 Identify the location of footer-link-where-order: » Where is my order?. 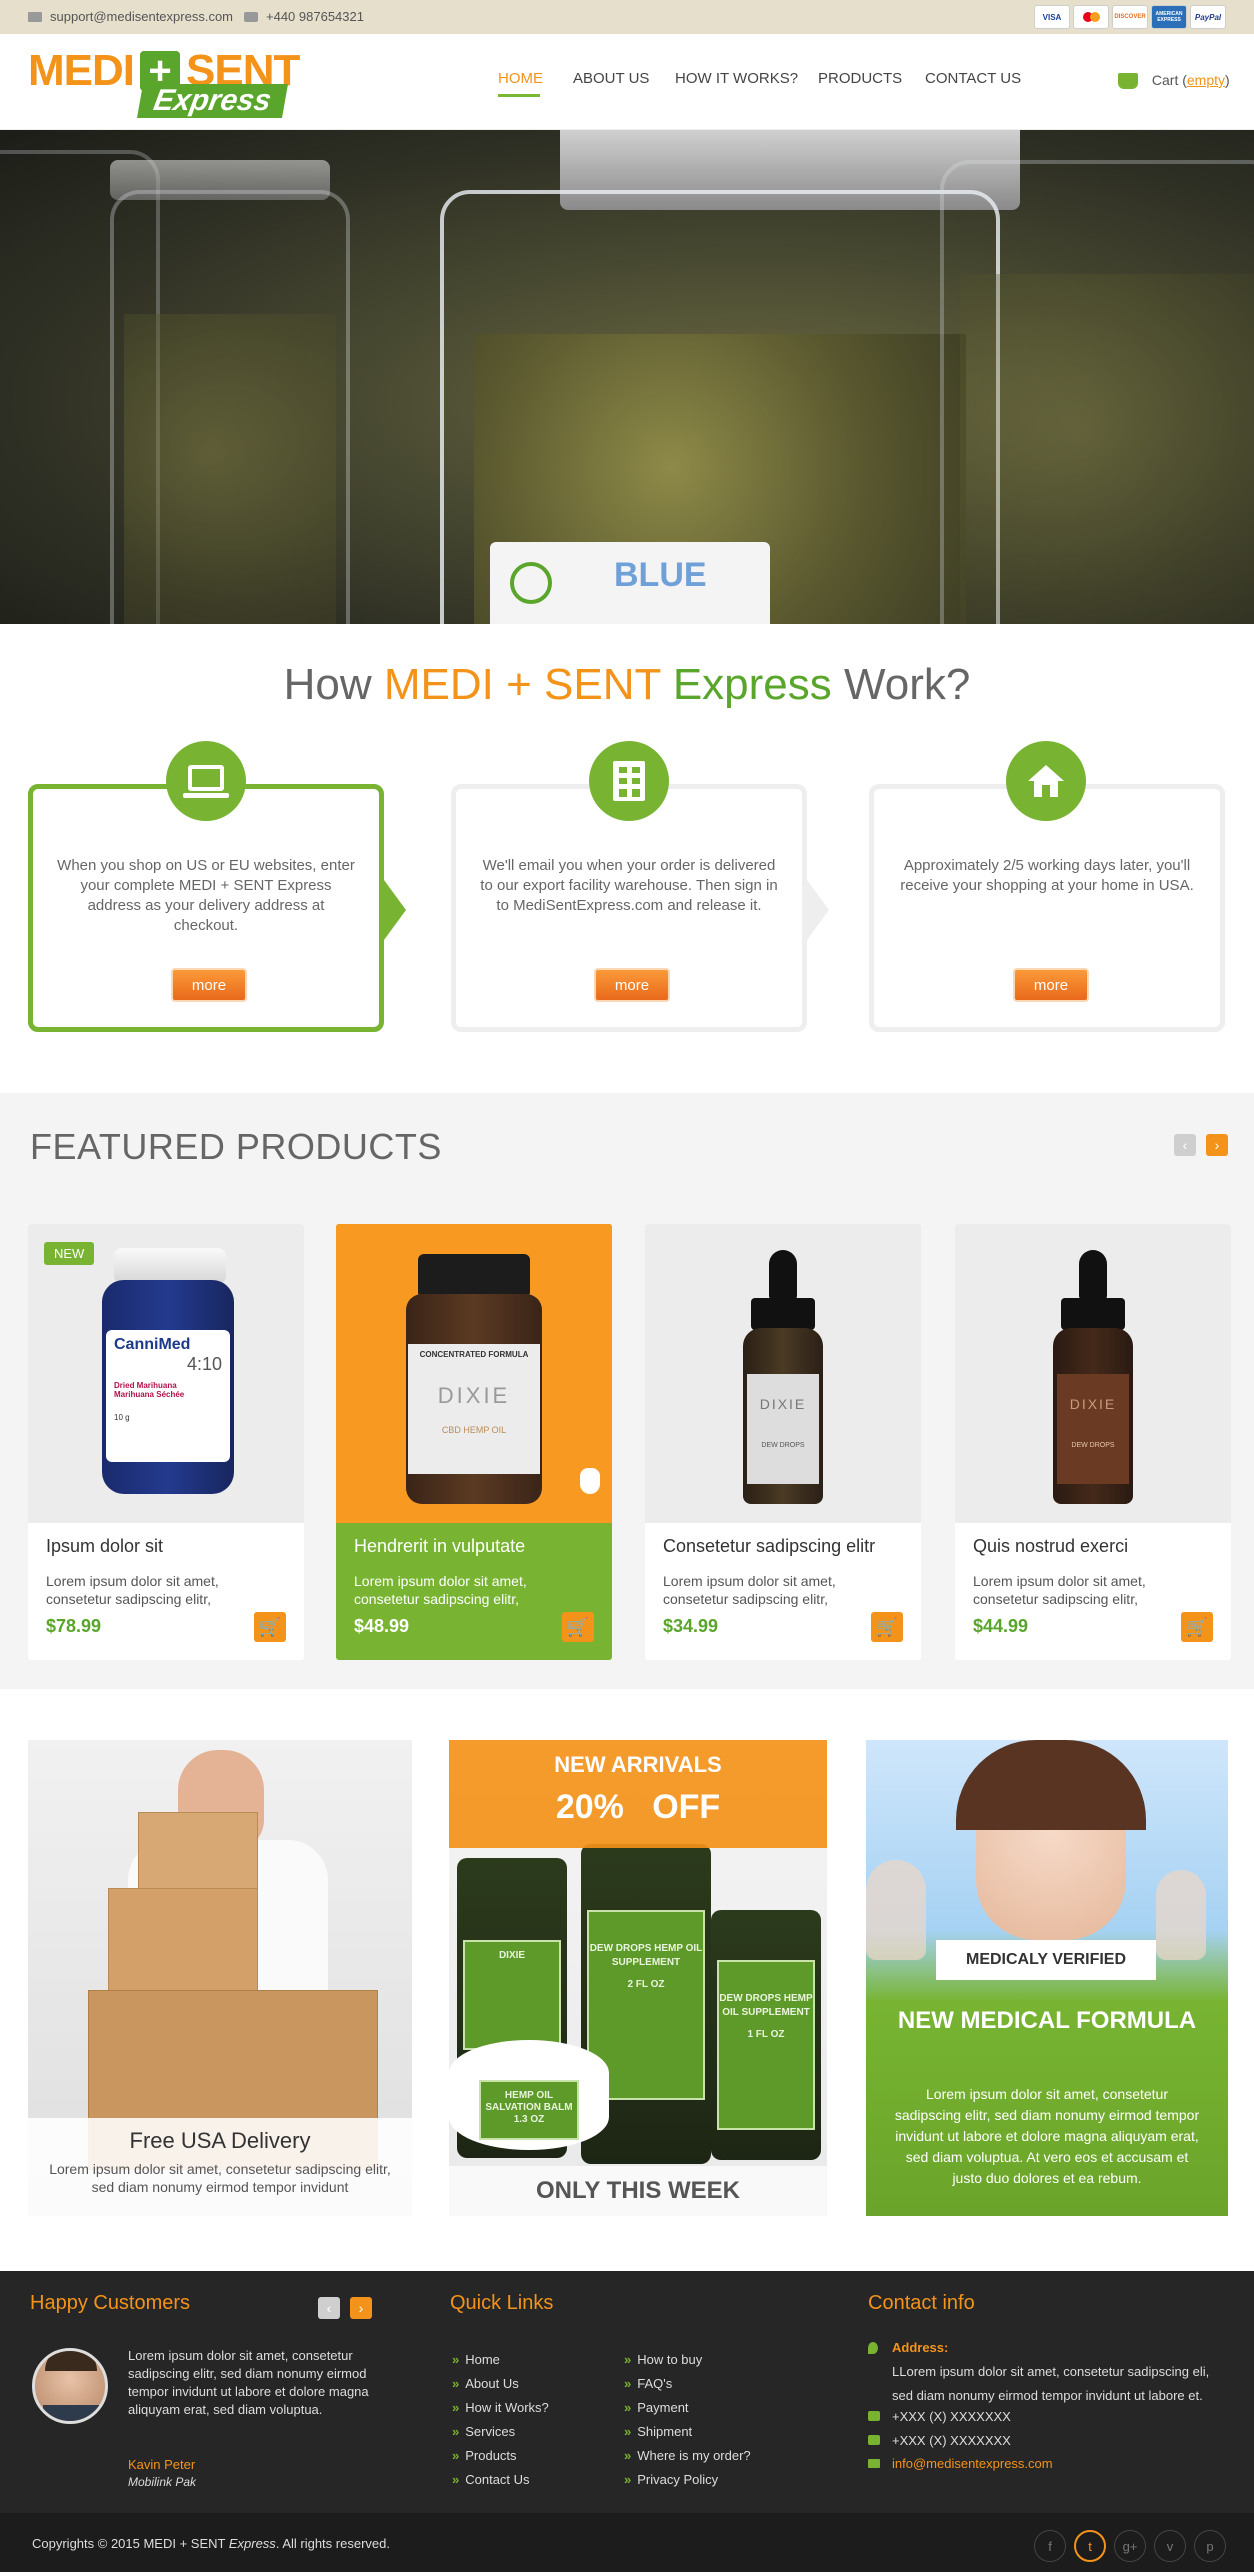
(687, 2456).